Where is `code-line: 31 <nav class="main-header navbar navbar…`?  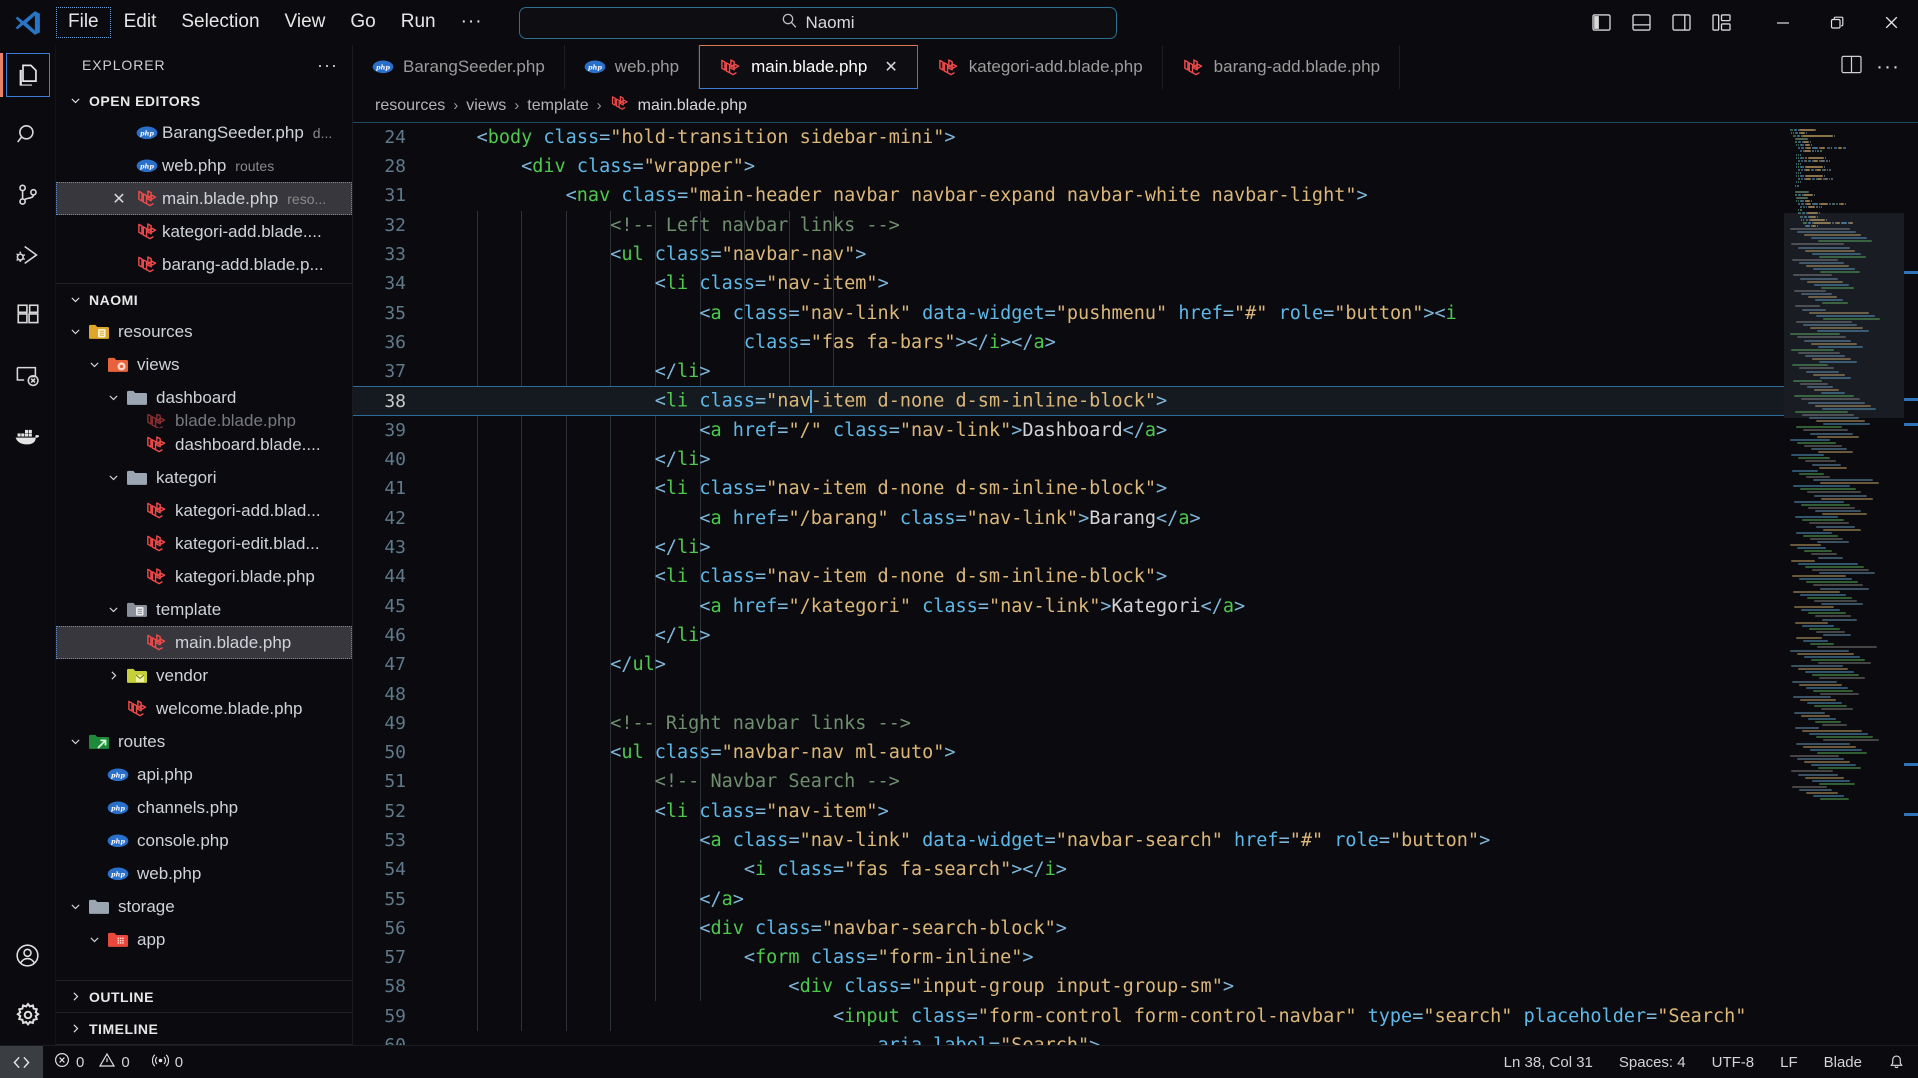 code-line: 31 <nav class="main-header navbar navbar… is located at coordinates (1068, 195).